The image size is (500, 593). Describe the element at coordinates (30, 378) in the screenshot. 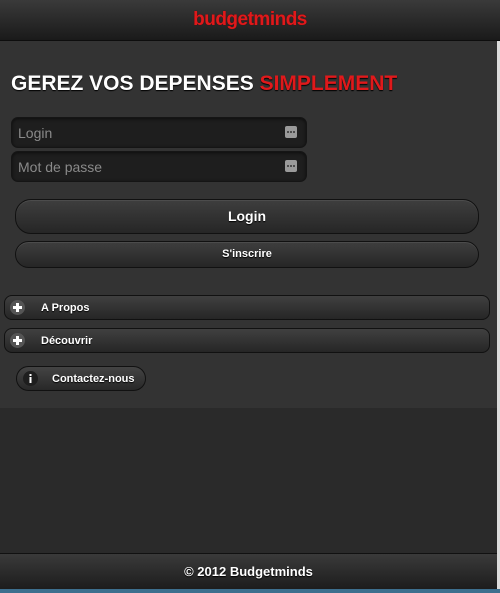

I see `info-icon` at that location.